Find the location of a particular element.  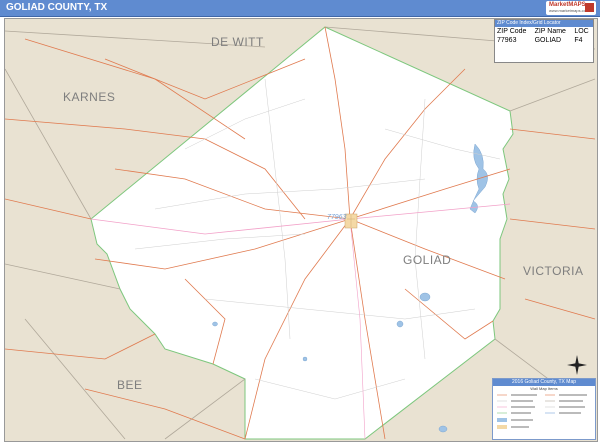

zip-table: ZIP Code ZIP Name LOC 77963 GOLIAD F4 is located at coordinates (544, 36).